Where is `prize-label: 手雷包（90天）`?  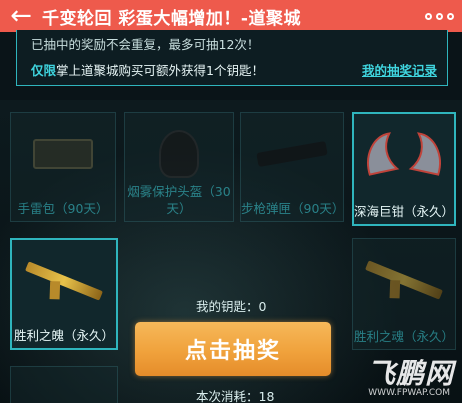
prize-label: 手雷包（90天） is located at coordinates (63, 208).